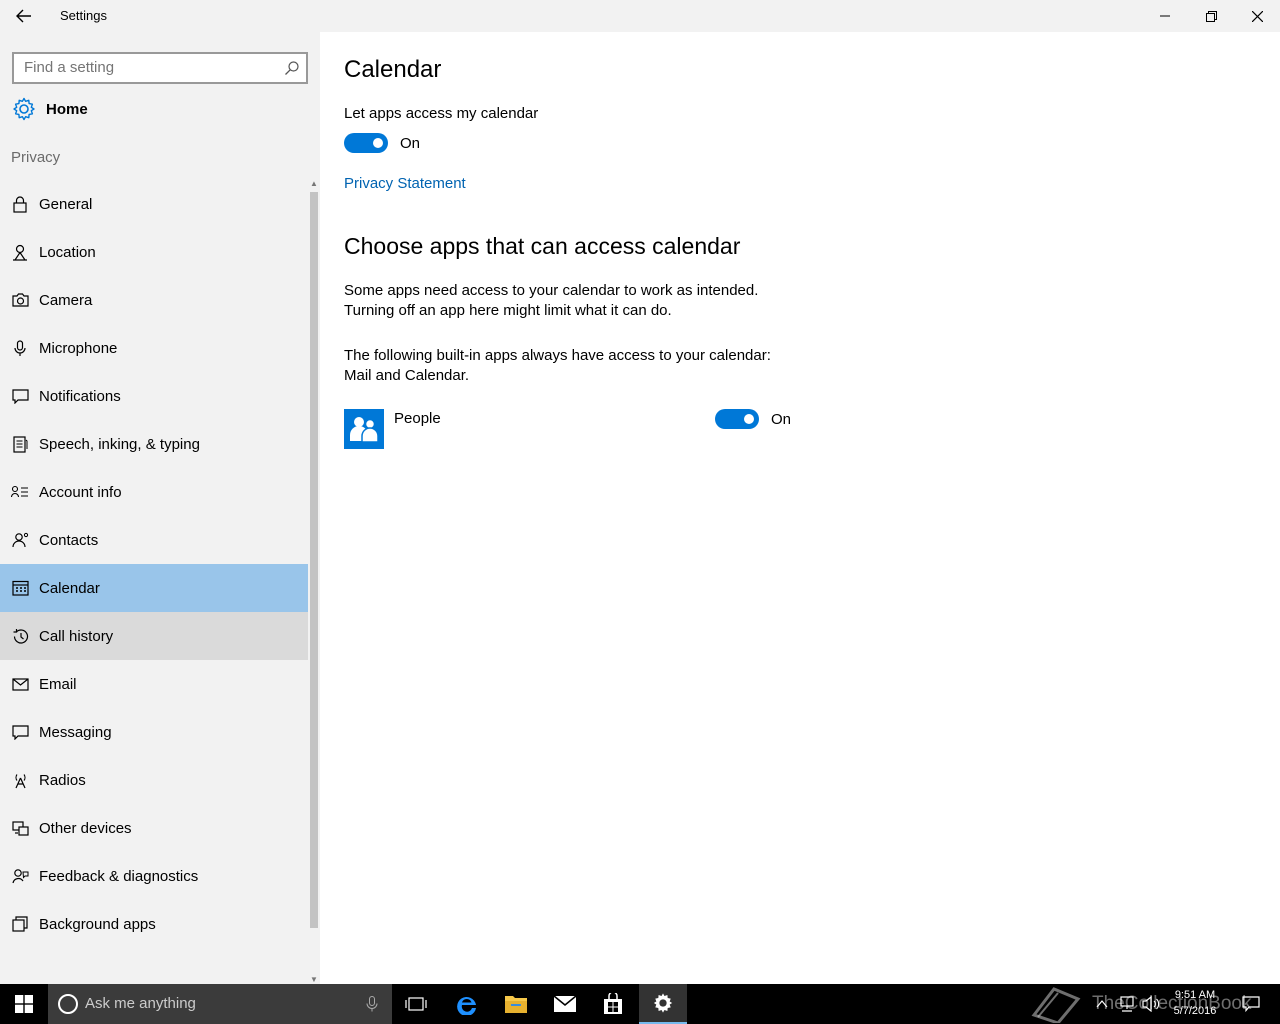 The width and height of the screenshot is (1280, 1024). What do you see at coordinates (20, 300) in the screenshot?
I see `camera-icon` at bounding box center [20, 300].